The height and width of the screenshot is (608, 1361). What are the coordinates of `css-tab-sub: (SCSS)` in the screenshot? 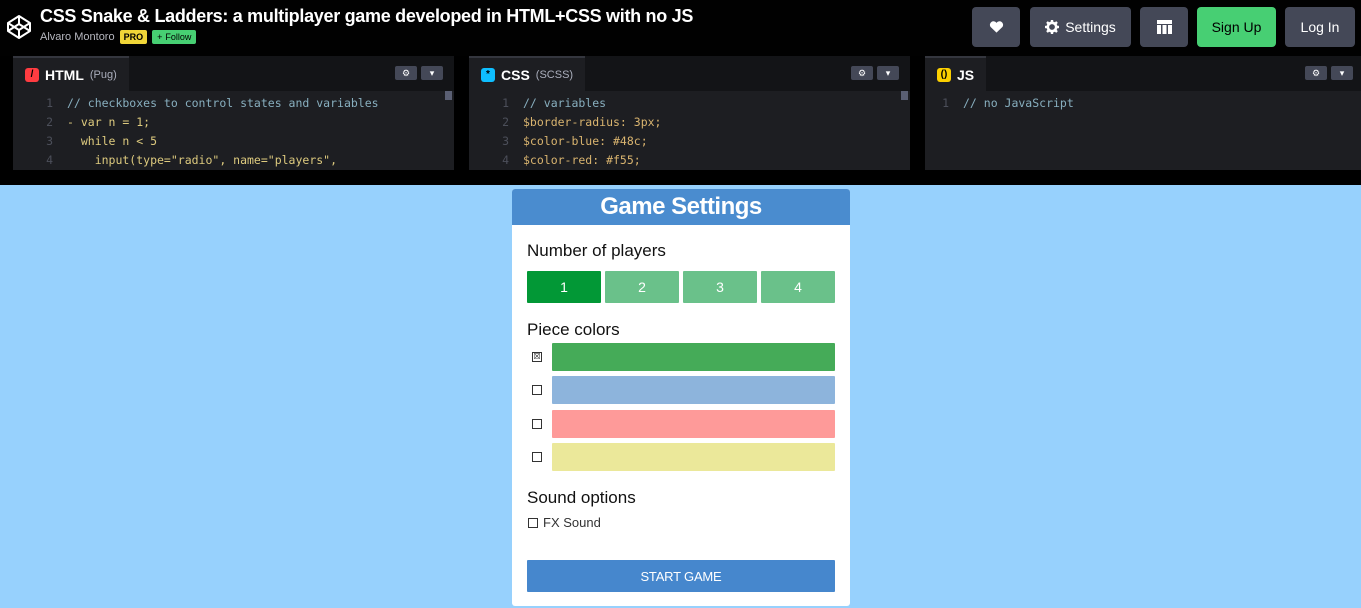 It's located at (554, 74).